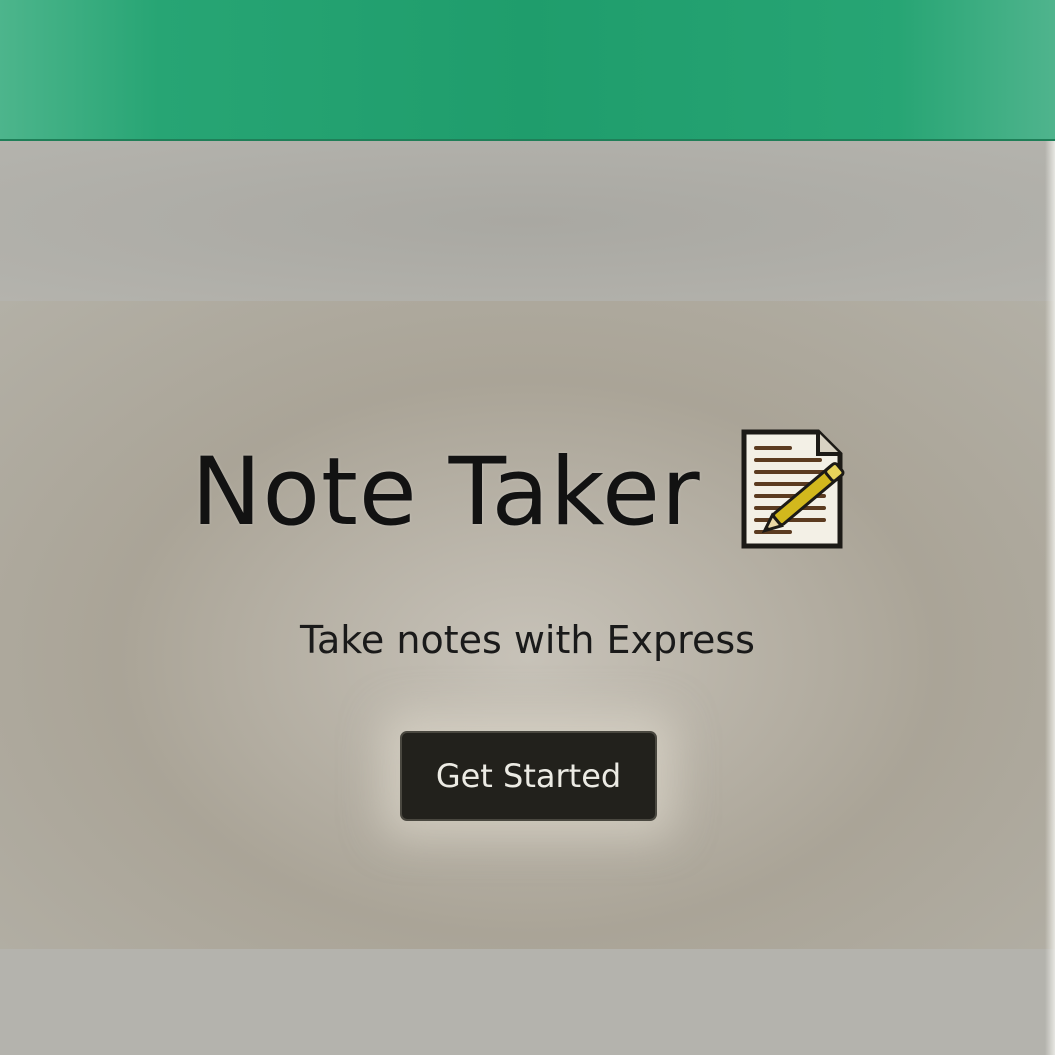 The width and height of the screenshot is (1055, 1055). I want to click on page-title: Note Taker, so click(446, 492).